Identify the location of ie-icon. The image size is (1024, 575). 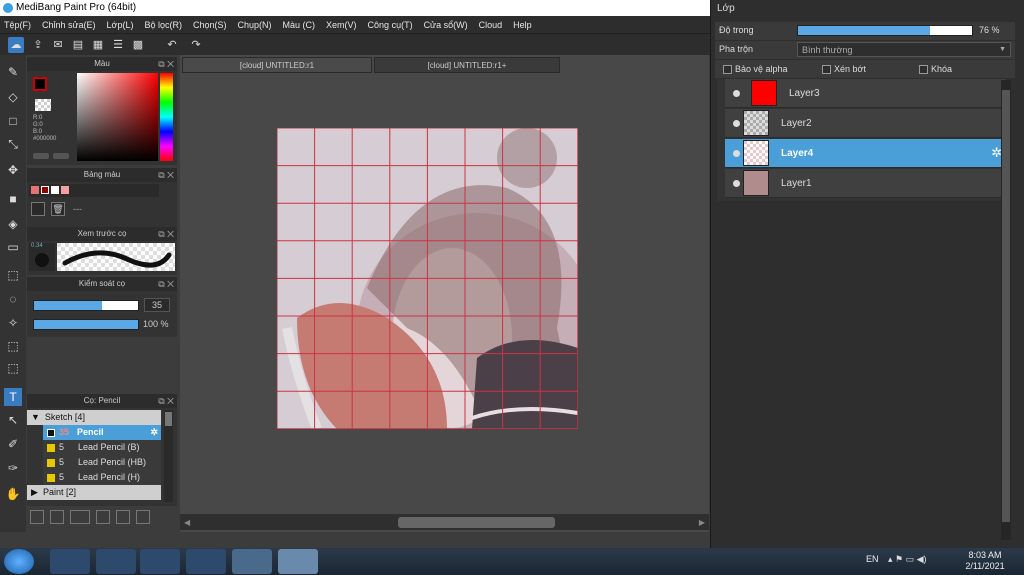
(70, 561).